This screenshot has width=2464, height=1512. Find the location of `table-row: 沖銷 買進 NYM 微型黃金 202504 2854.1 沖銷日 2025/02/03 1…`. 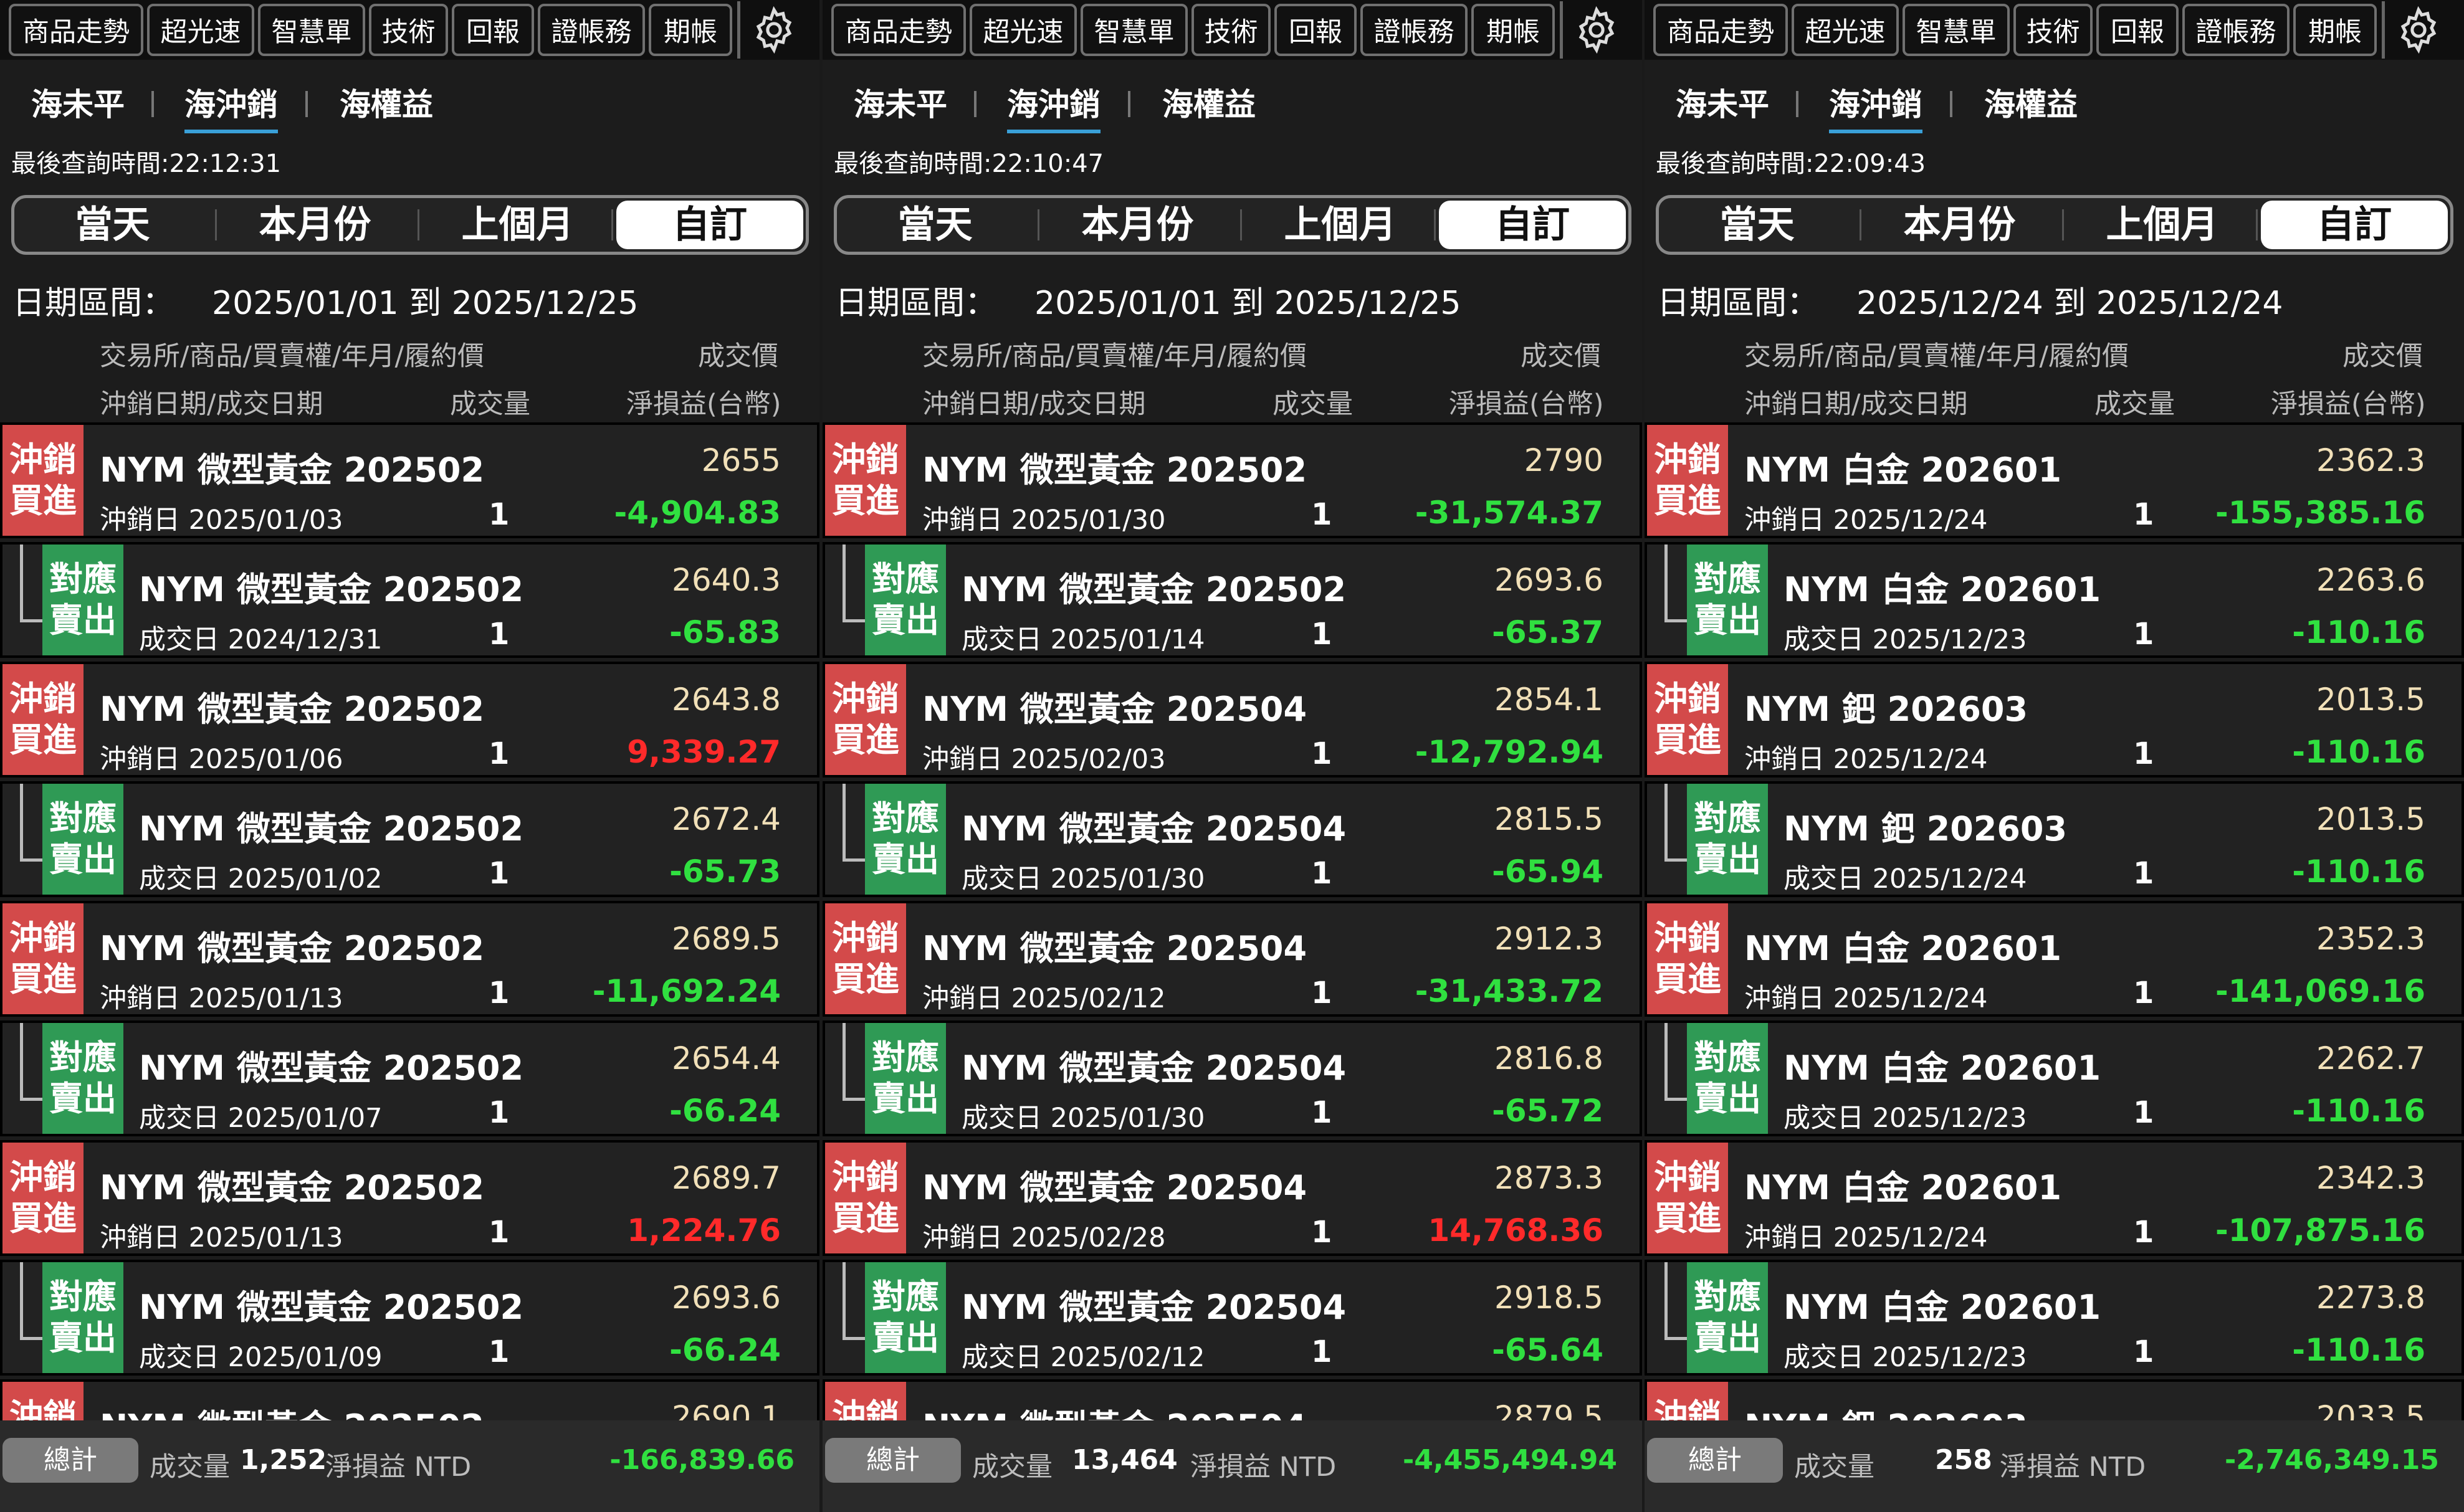

table-row: 沖銷 買進 NYM 微型黃金 202504 2854.1 沖銷日 2025/02/03 1… is located at coordinates (1232, 720).